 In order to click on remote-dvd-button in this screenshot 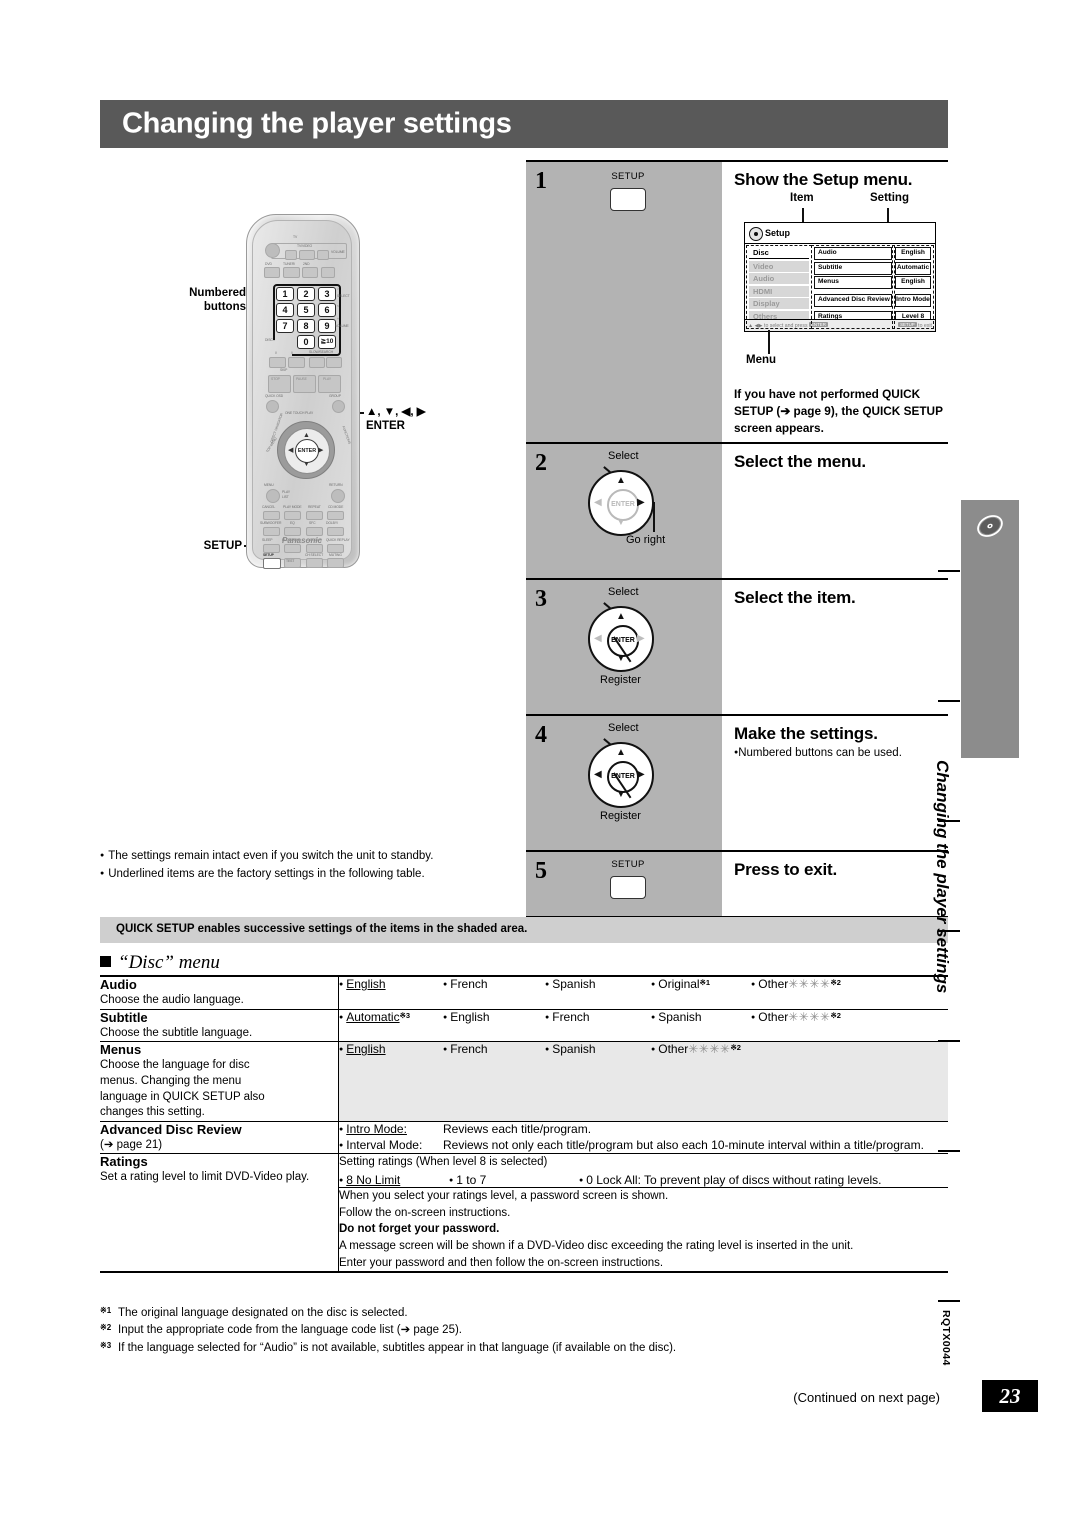, I will do `click(272, 272)`.